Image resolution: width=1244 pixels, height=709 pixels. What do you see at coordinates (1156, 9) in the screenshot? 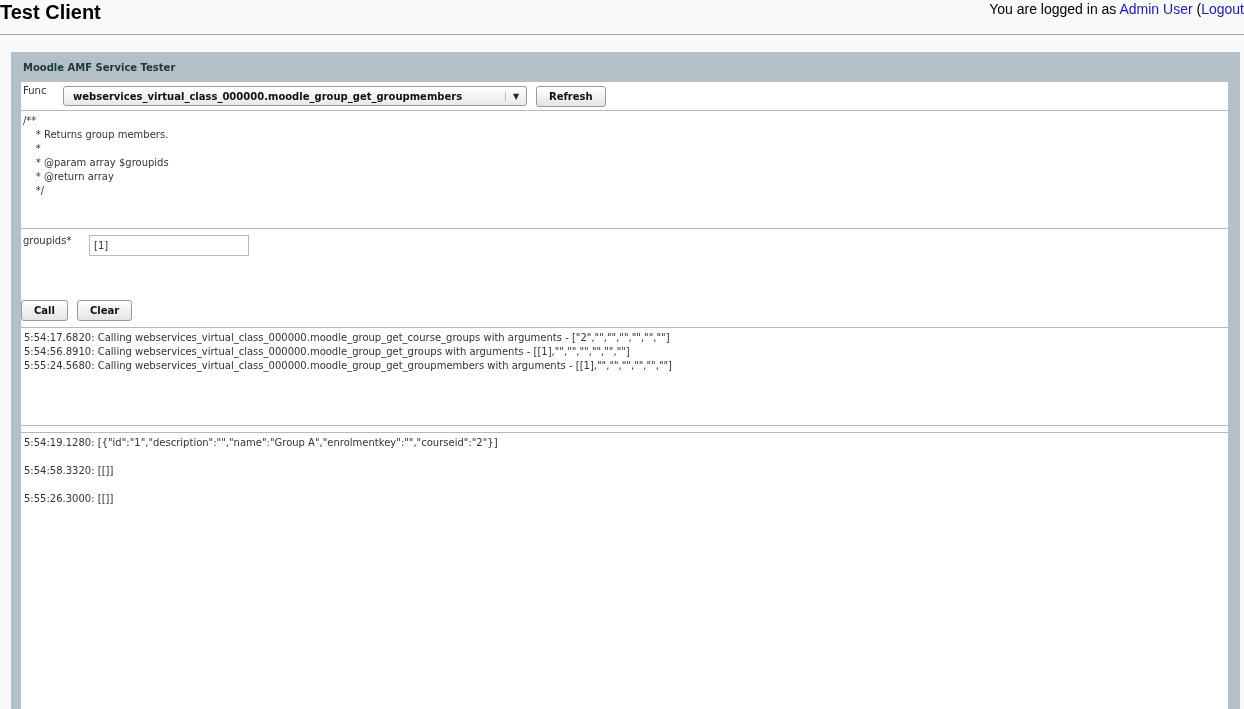
I see `user-link: Admin User` at bounding box center [1156, 9].